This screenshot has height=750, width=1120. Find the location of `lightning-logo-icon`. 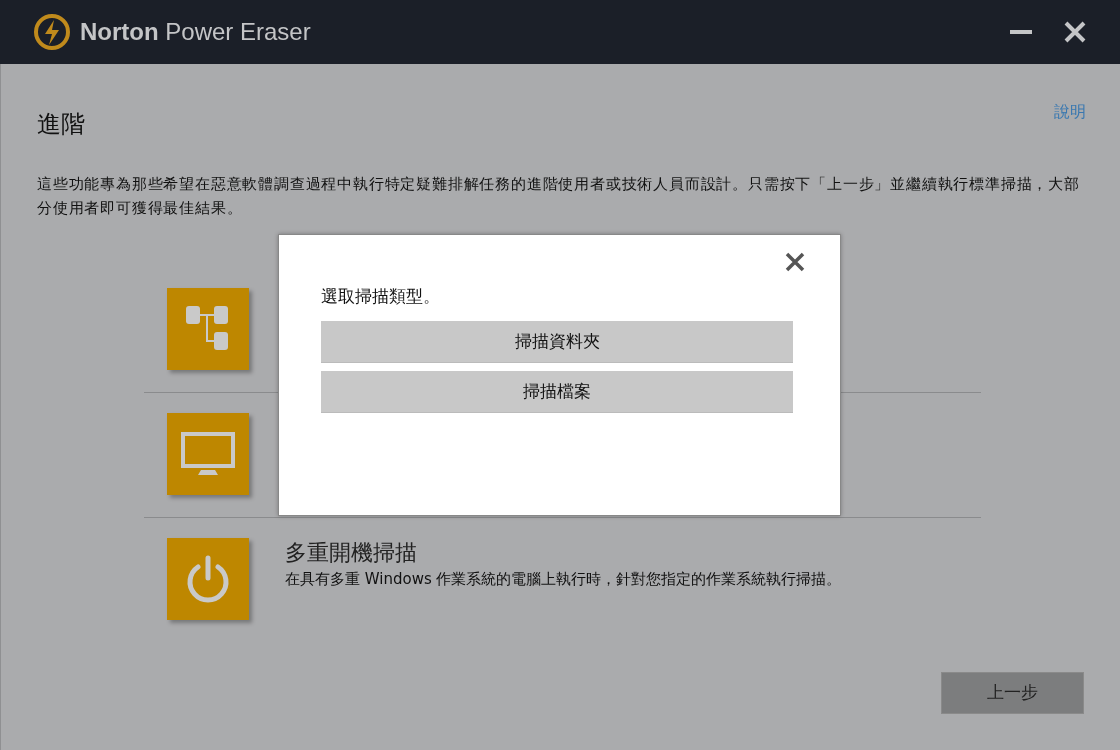

lightning-logo-icon is located at coordinates (52, 32).